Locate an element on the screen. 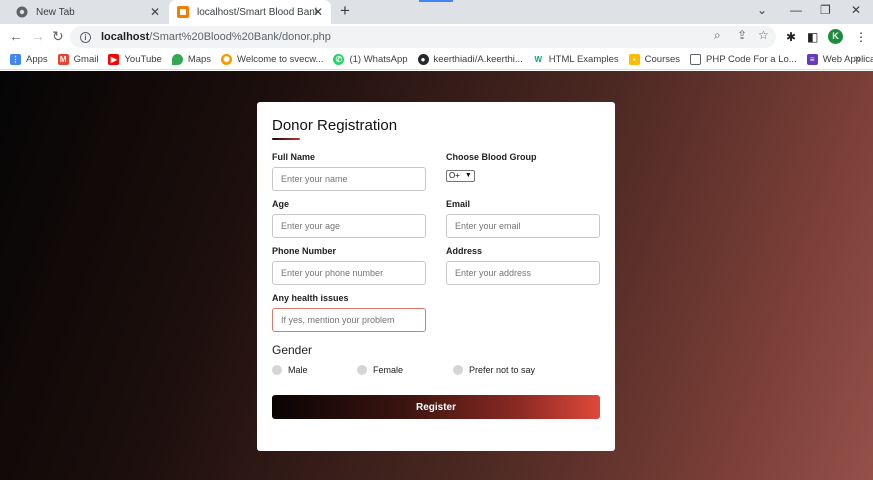 Image resolution: width=873 pixels, height=480 pixels. tab-donor-page: localhost/Smart Blood Bank/donor ✕ is located at coordinates (250, 12).